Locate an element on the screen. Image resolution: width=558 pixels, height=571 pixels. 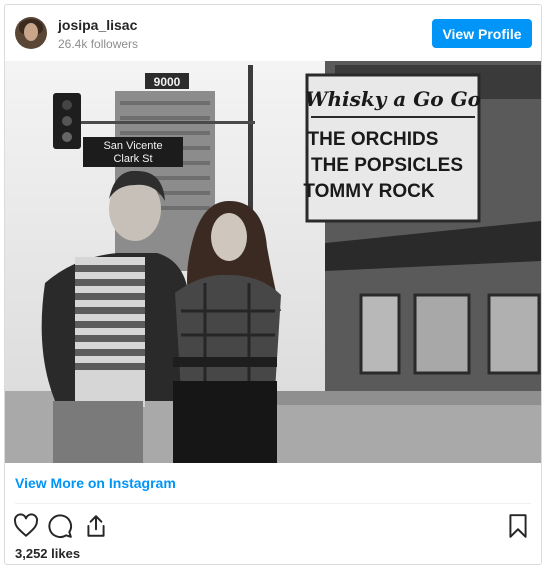
like-count: 3,252 likes is located at coordinates (48, 553).